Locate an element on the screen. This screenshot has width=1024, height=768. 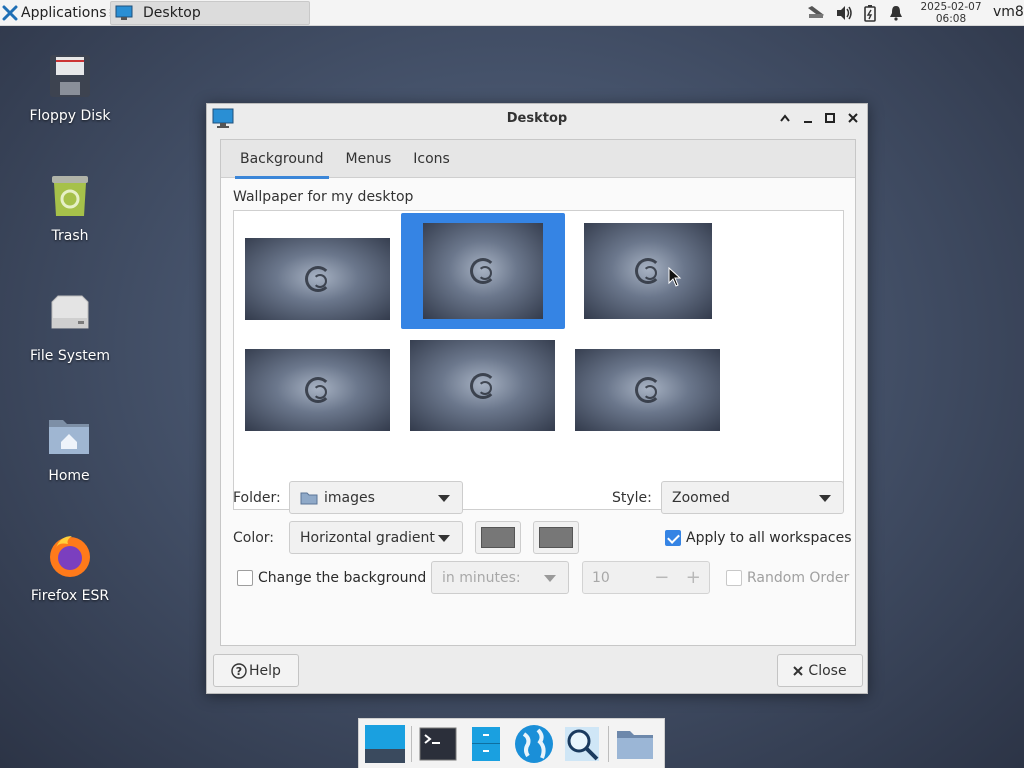
desktop-icon-trash: Trash is located at coordinates (70, 208).